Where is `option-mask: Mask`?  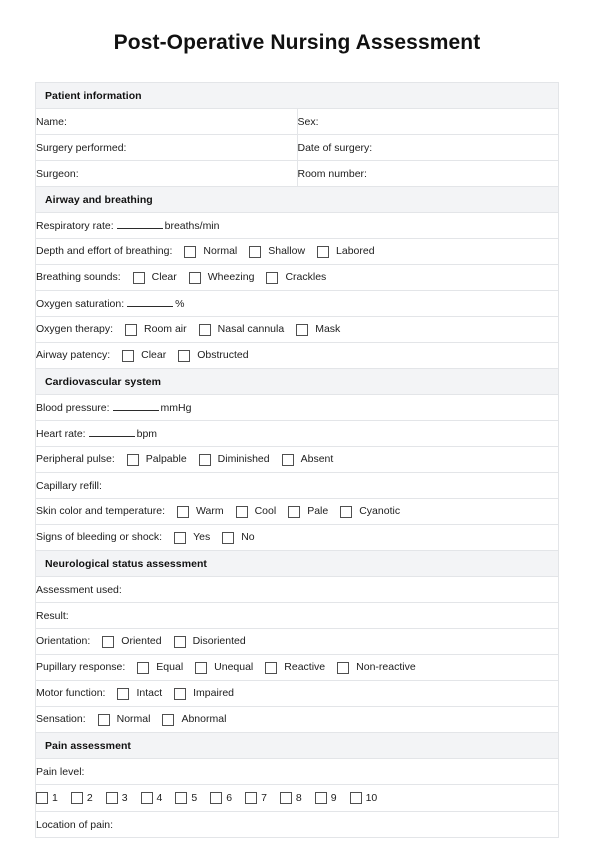
option-mask: Mask is located at coordinates (318, 329).